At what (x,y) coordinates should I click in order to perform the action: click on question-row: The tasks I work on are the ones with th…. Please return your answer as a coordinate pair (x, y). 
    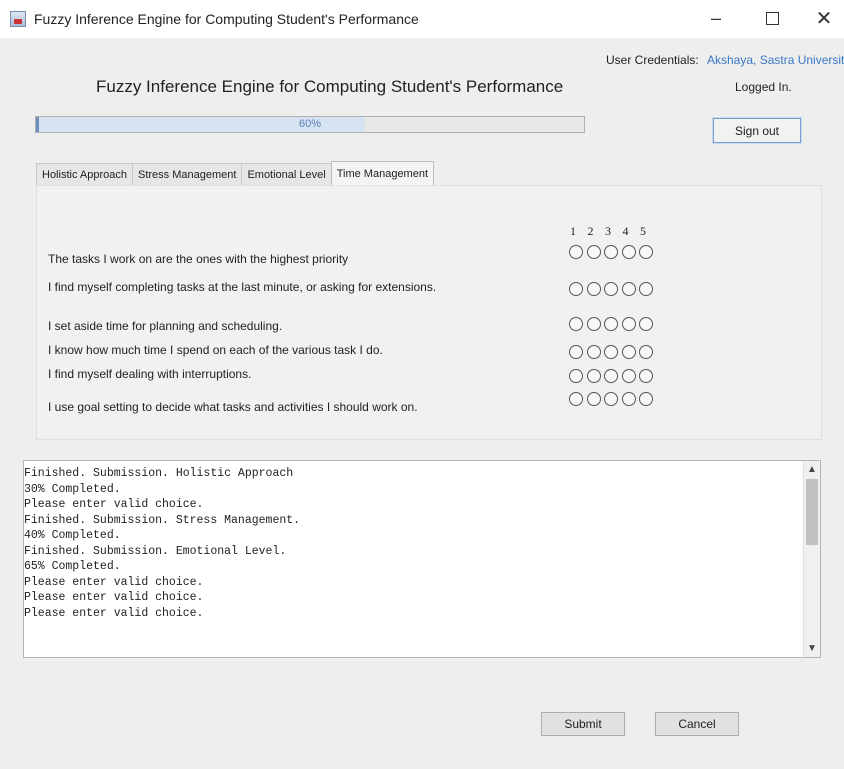
    Looking at the image, I should click on (430, 255).